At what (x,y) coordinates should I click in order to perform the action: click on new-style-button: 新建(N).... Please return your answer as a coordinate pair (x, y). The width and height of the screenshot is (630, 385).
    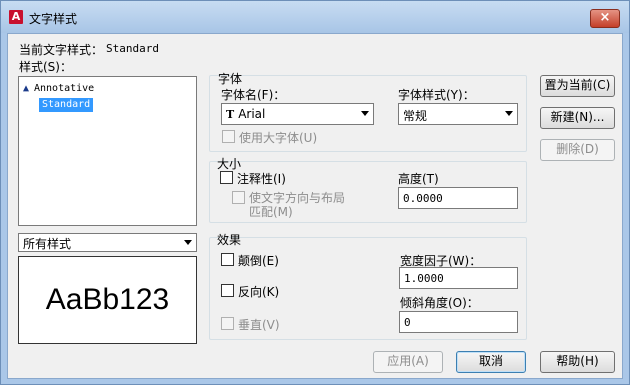
    Looking at the image, I should click on (577, 118).